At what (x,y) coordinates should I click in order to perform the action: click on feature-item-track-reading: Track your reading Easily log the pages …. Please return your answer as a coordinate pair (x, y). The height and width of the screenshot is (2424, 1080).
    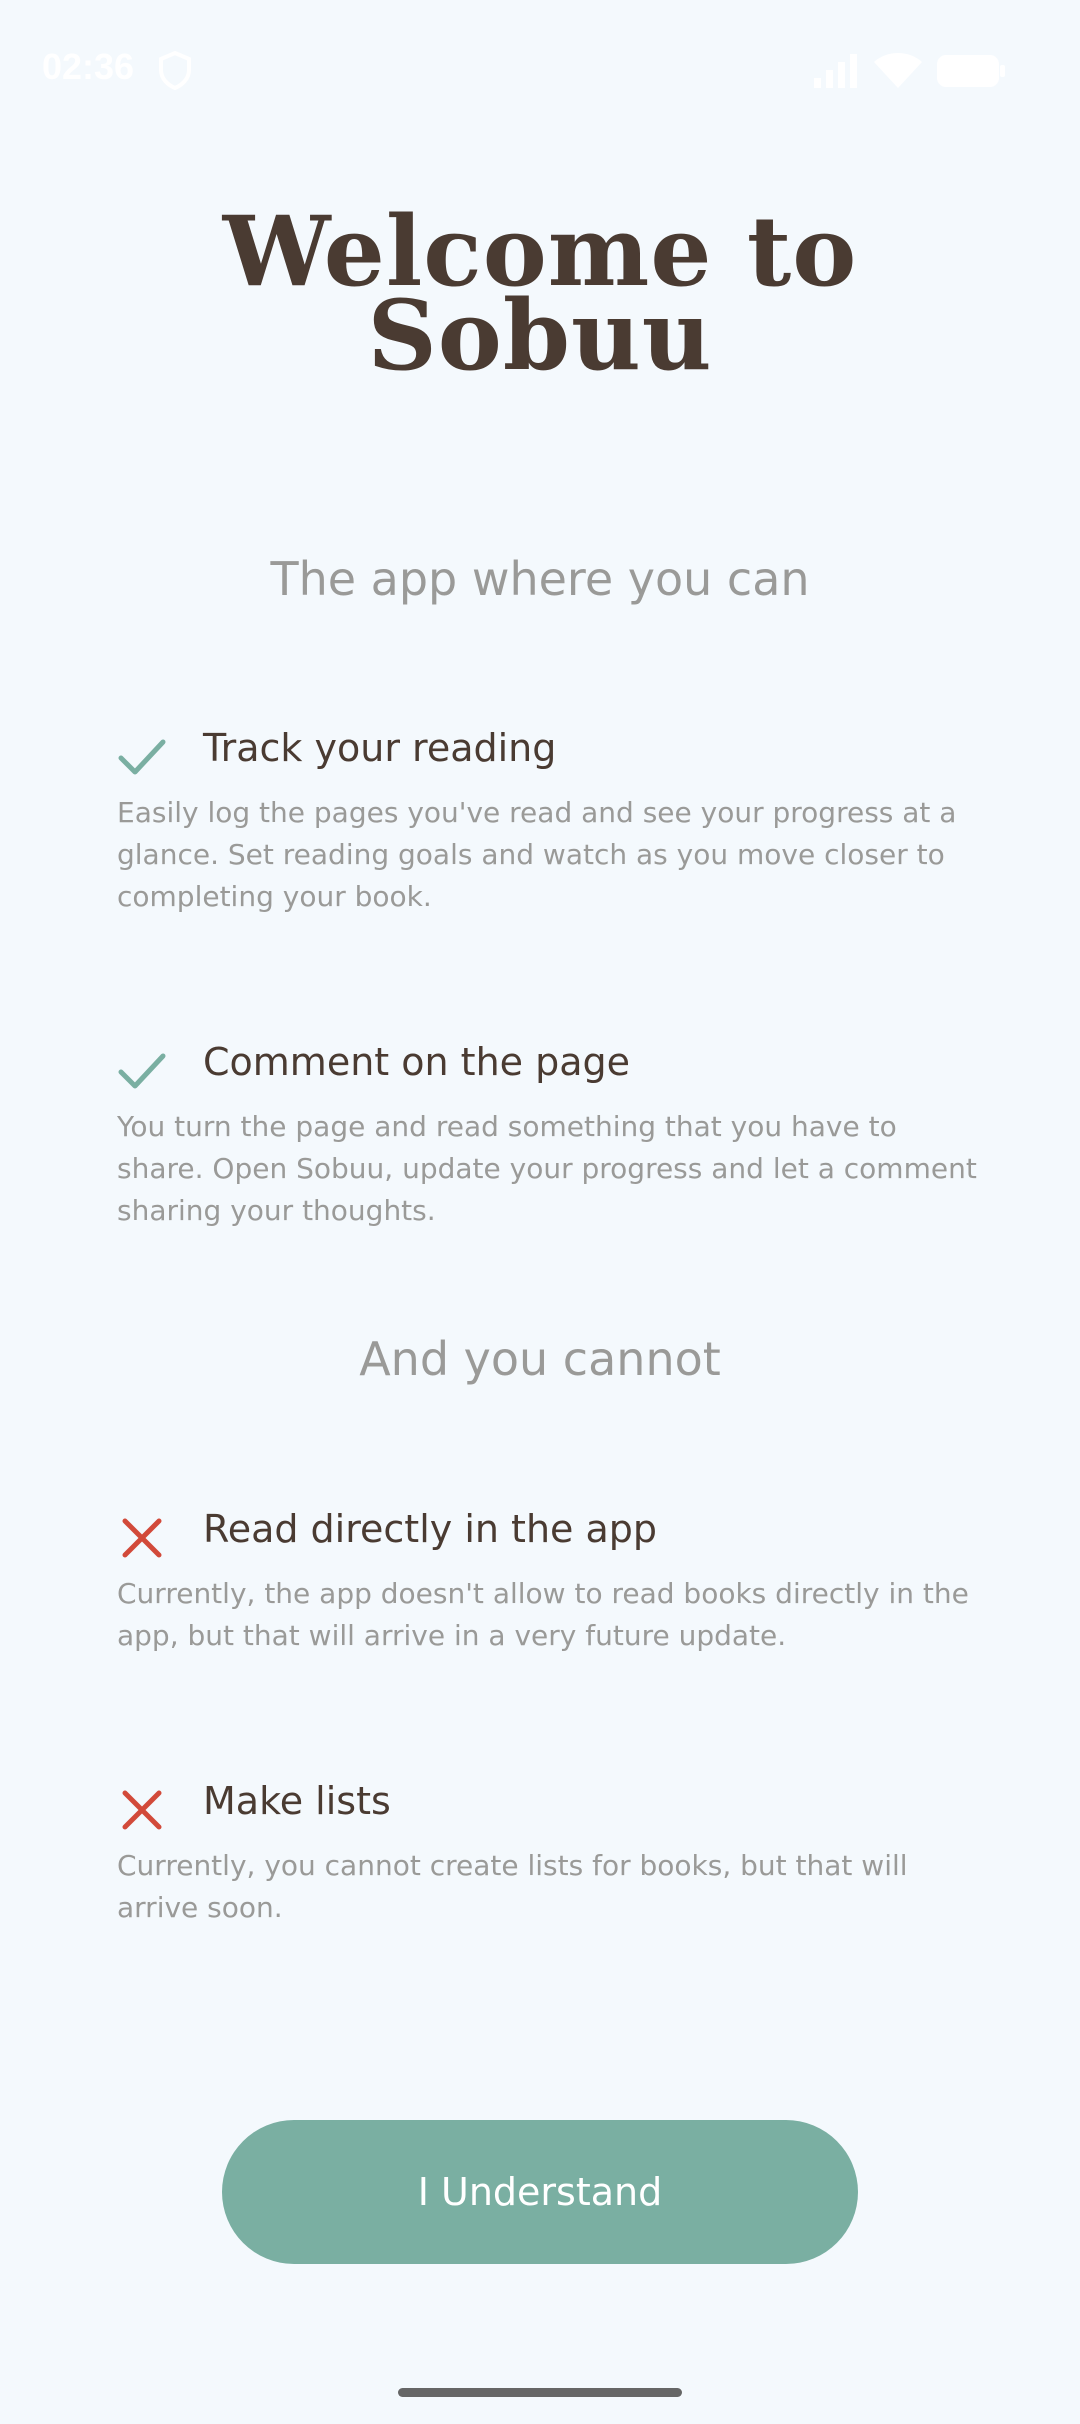
    Looking at the image, I should click on (547, 818).